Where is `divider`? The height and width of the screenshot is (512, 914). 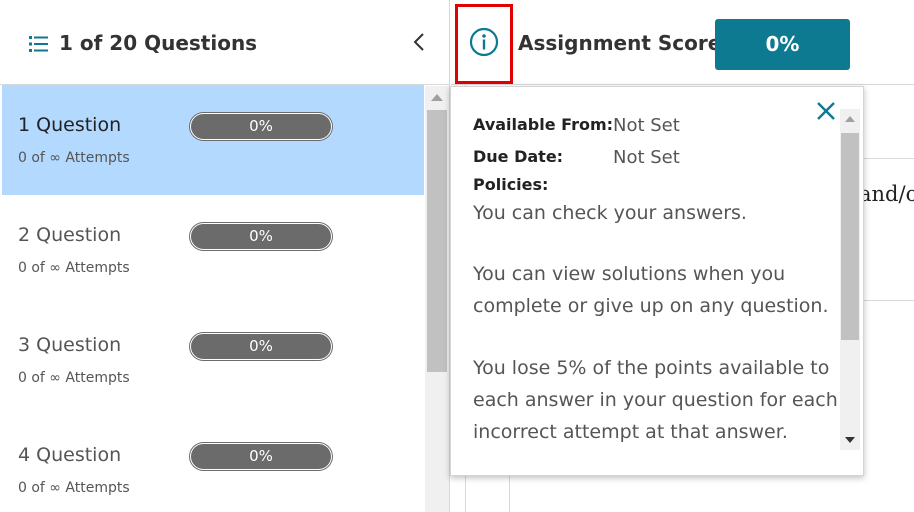
divider is located at coordinates (509, 493).